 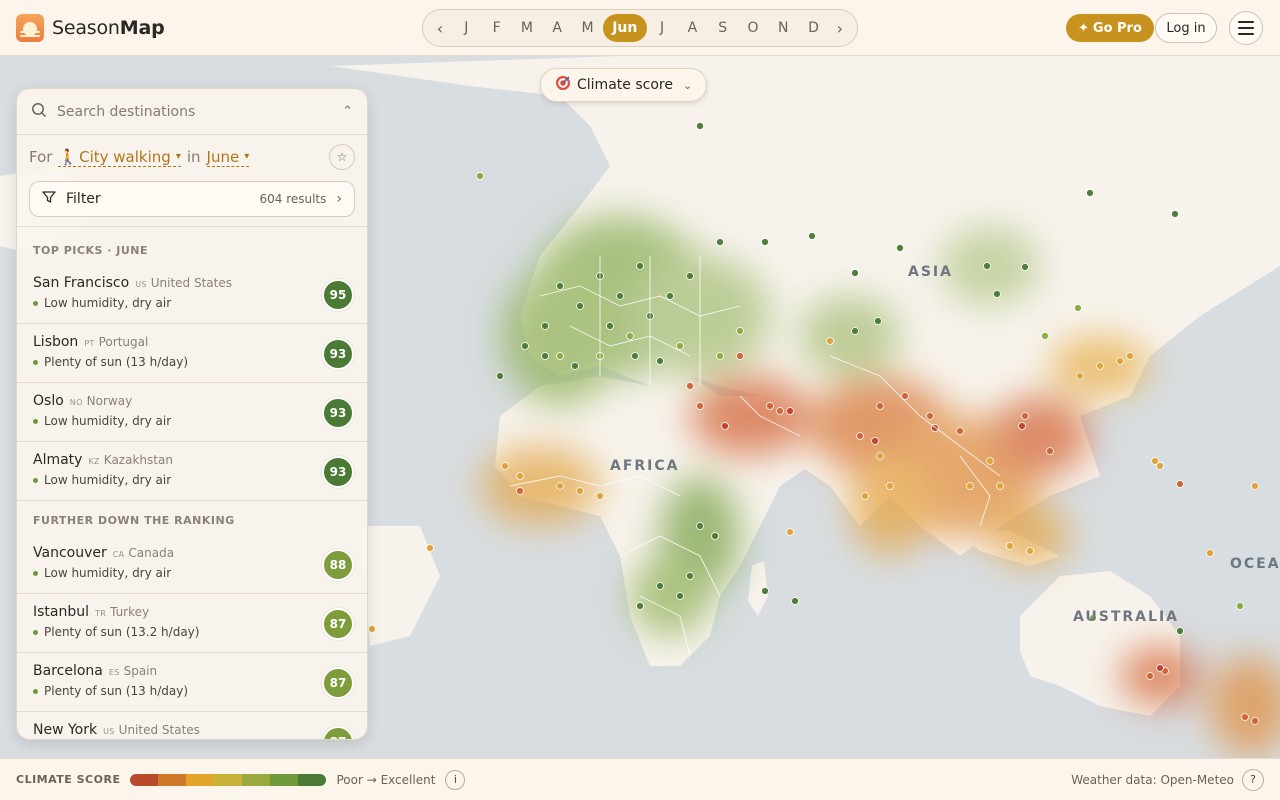 What do you see at coordinates (1255, 564) in the screenshot?
I see `label-ocean: OCEAN` at bounding box center [1255, 564].